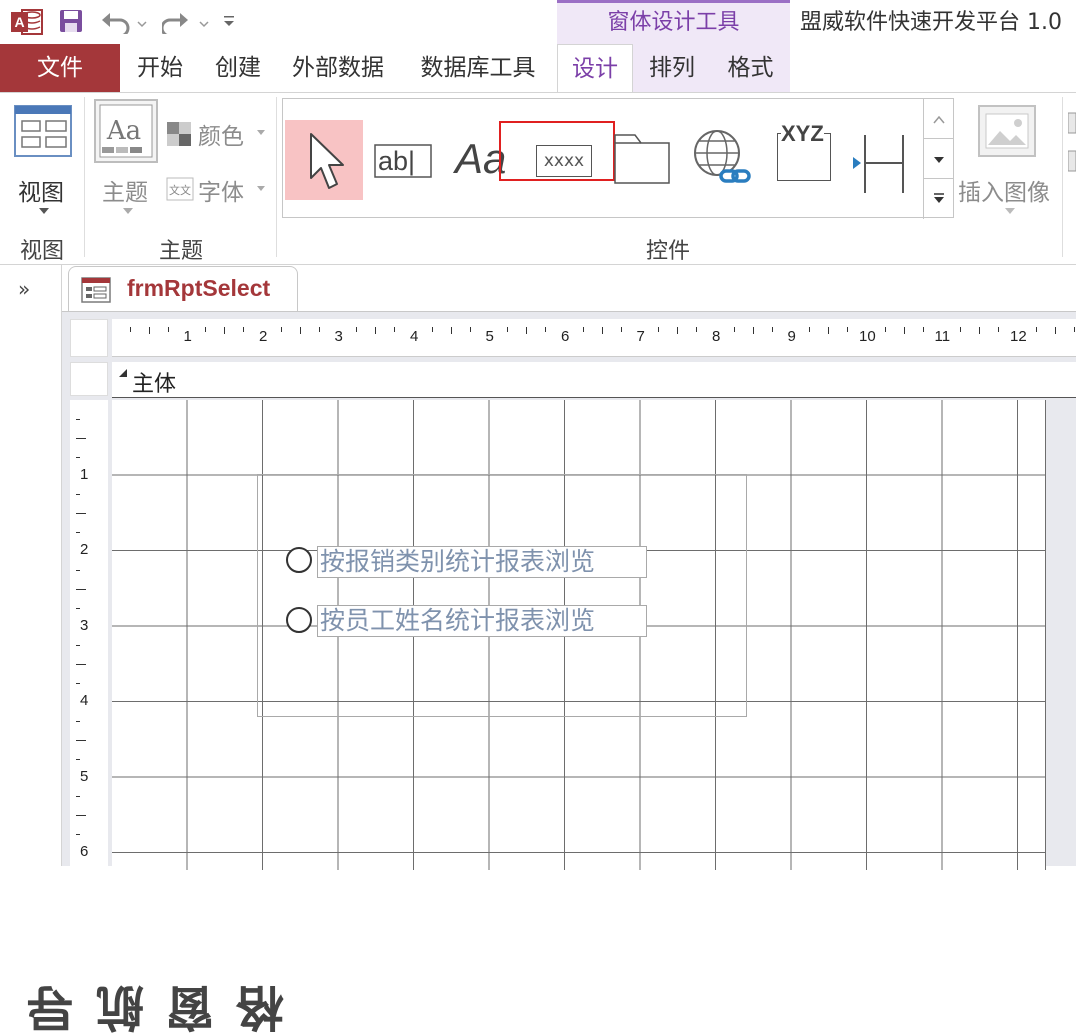  Describe the element at coordinates (403, 161) in the screenshot. I see `textbox-tool-button: ab|` at that location.